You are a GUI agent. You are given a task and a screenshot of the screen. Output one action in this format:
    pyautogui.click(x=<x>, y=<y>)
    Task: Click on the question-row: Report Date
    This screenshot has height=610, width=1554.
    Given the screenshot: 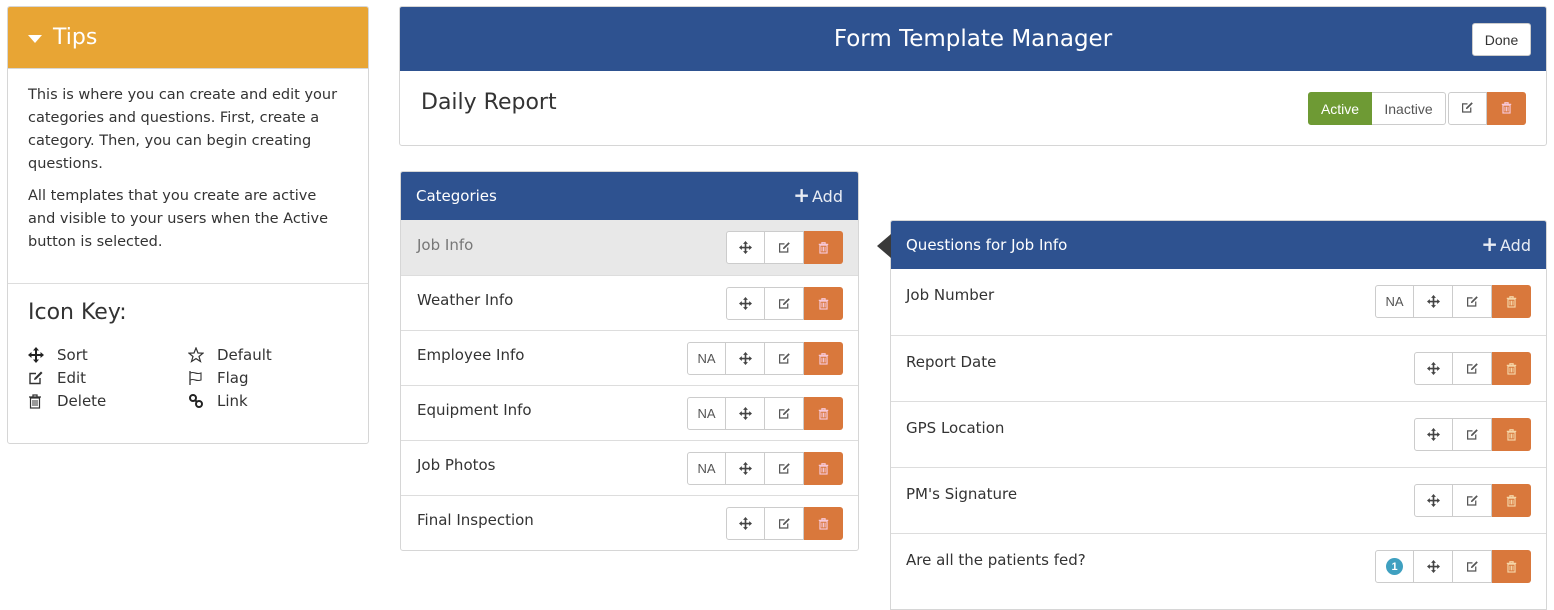 What is the action you would take?
    pyautogui.click(x=1218, y=368)
    